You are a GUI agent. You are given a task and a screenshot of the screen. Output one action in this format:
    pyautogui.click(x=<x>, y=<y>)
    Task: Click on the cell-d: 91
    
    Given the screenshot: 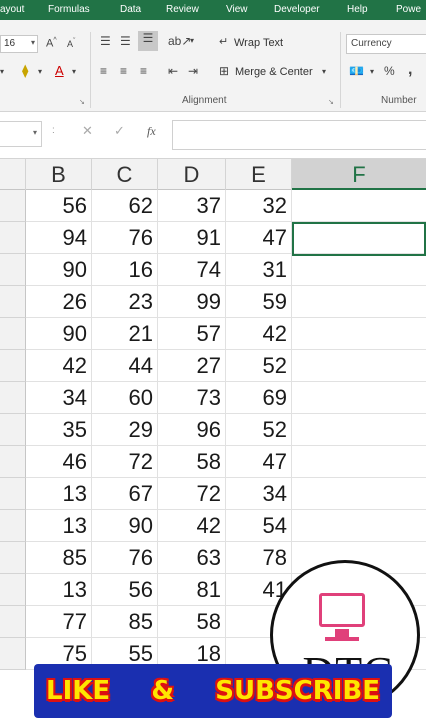 What is the action you would take?
    pyautogui.click(x=192, y=238)
    